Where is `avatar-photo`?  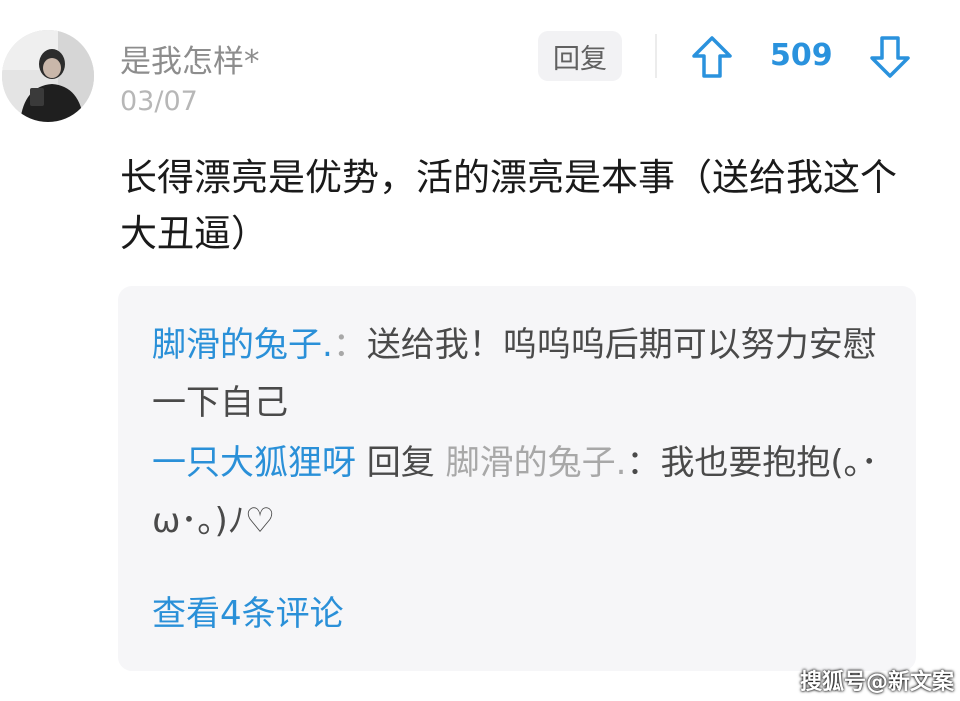
avatar-photo is located at coordinates (48, 76).